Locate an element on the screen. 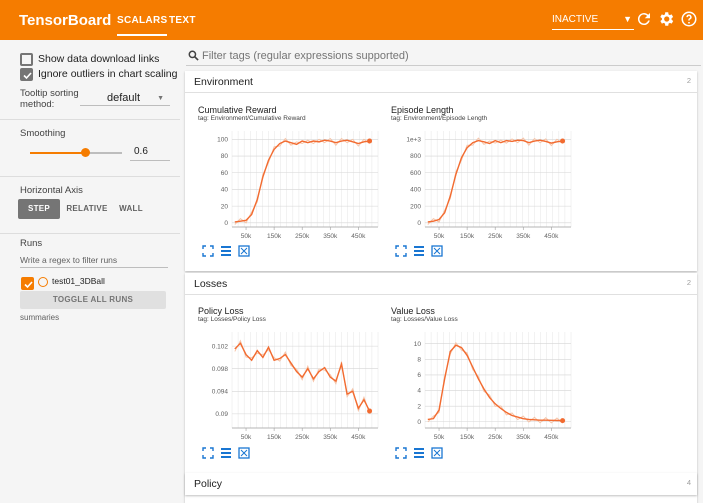  horizontal-axis-section: Horizontal Axis STEP RELATIVE WALL is located at coordinates (90, 205).